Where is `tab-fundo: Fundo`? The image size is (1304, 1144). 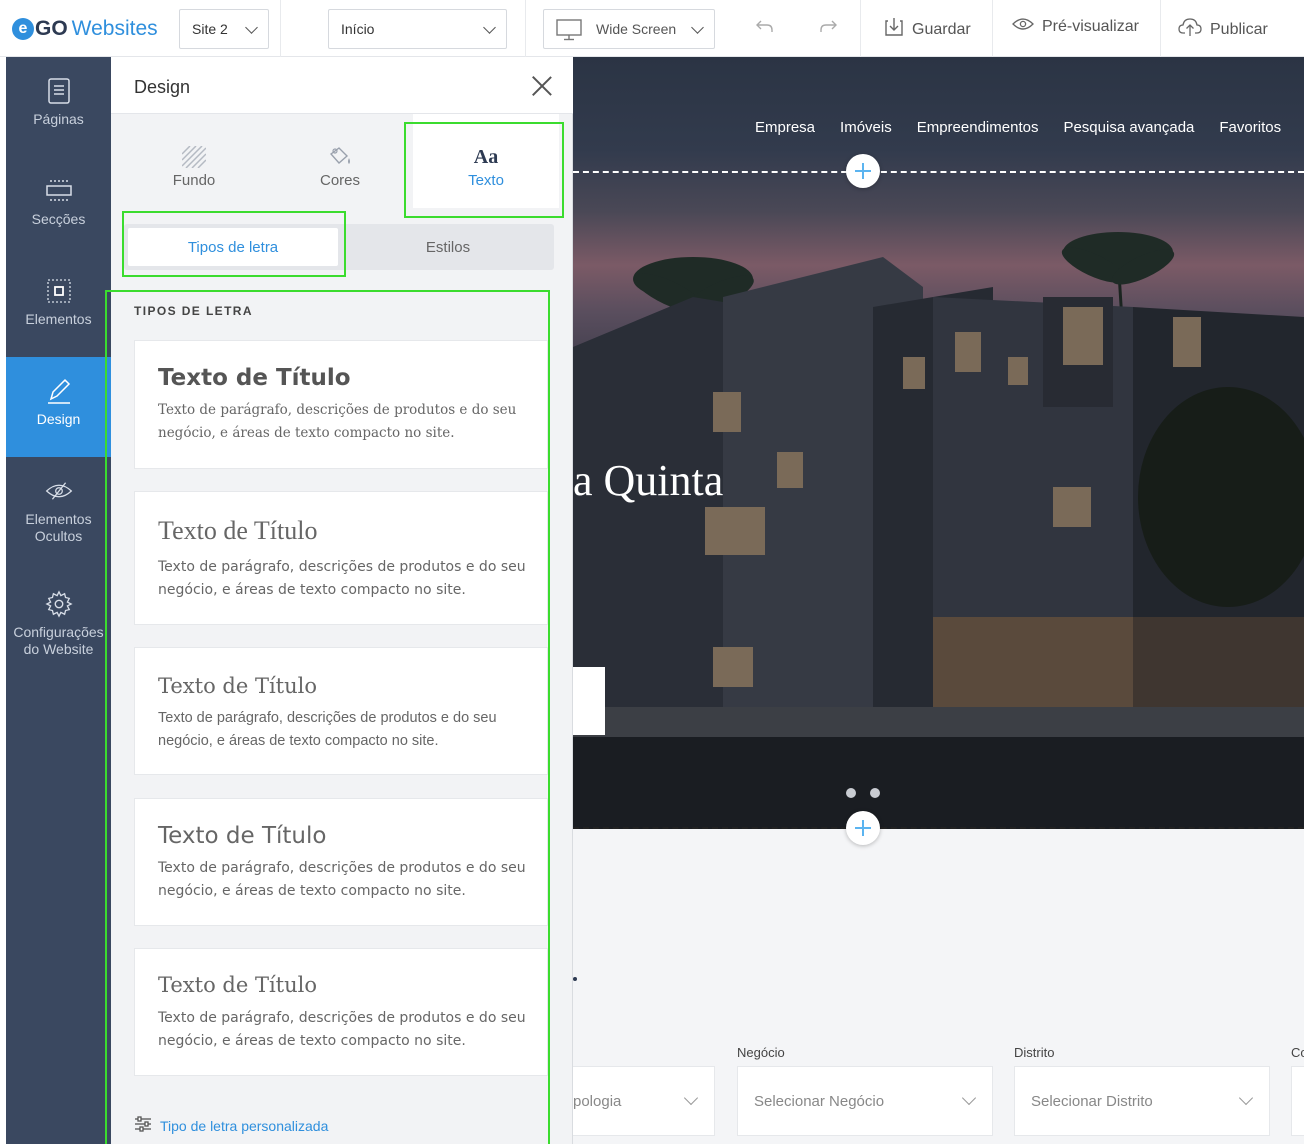
tab-fundo: Fundo is located at coordinates (194, 161).